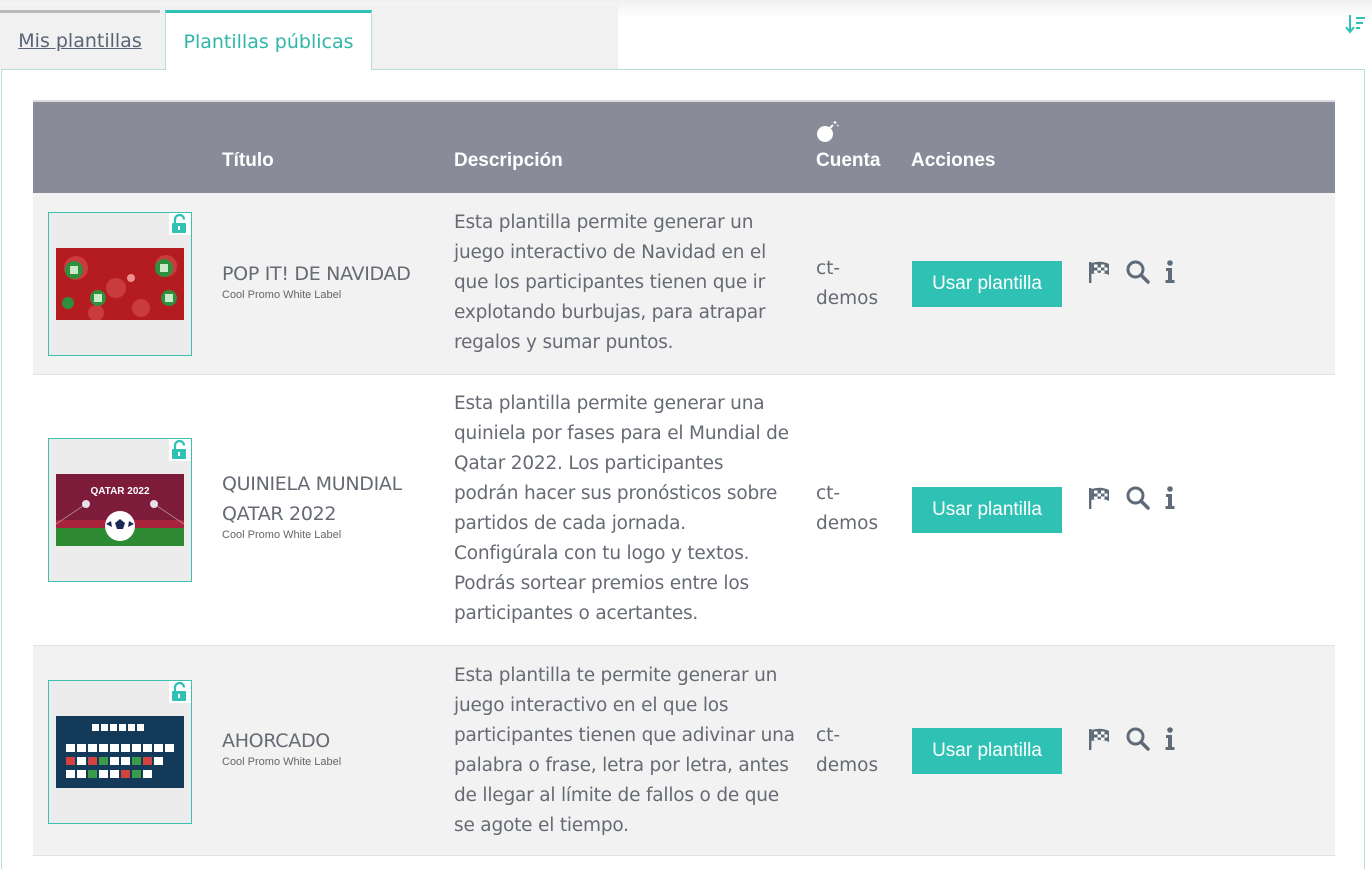  What do you see at coordinates (268, 69) in the screenshot?
I see `tab-join` at bounding box center [268, 69].